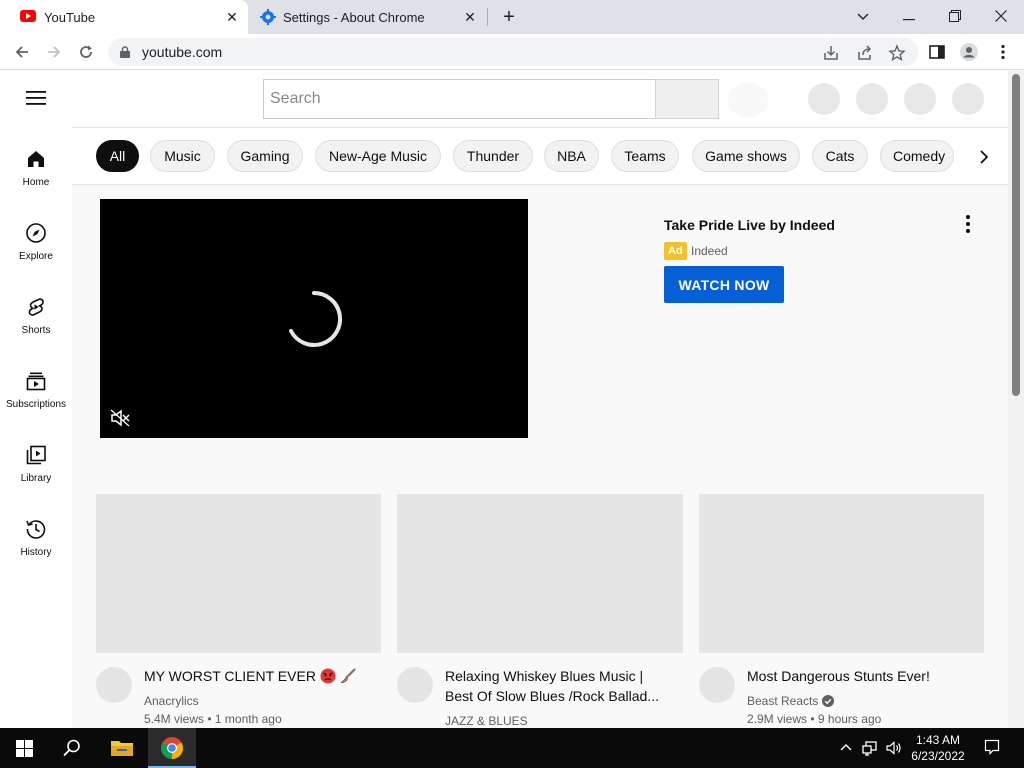  What do you see at coordinates (265, 156) in the screenshot?
I see `chip-gaming: Gaming` at bounding box center [265, 156].